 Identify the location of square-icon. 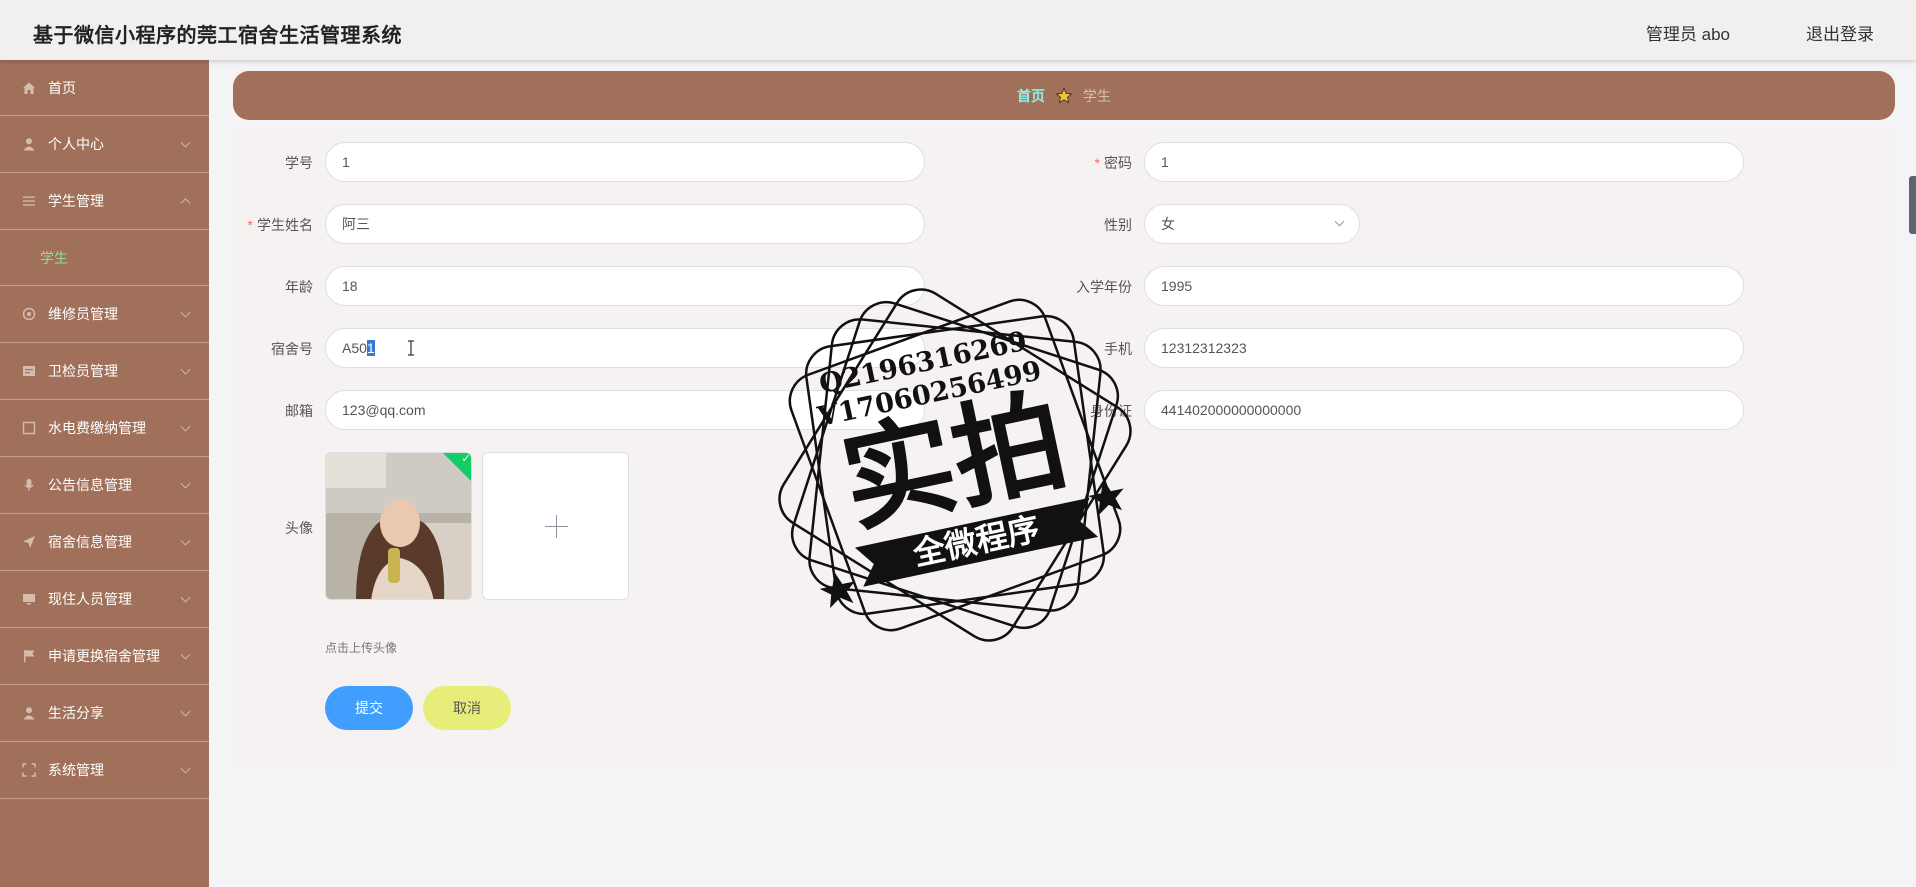
(29, 428).